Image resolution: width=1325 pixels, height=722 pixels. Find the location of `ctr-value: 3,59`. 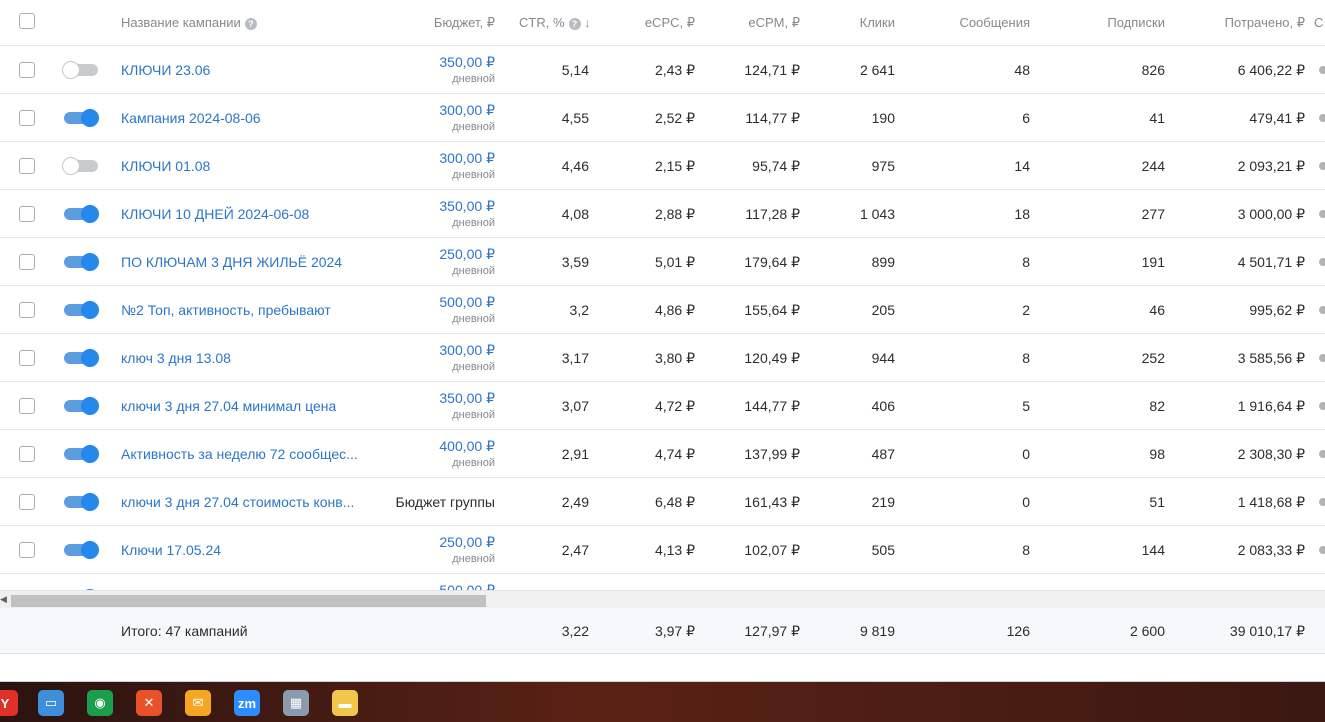

ctr-value: 3,59 is located at coordinates (575, 262).